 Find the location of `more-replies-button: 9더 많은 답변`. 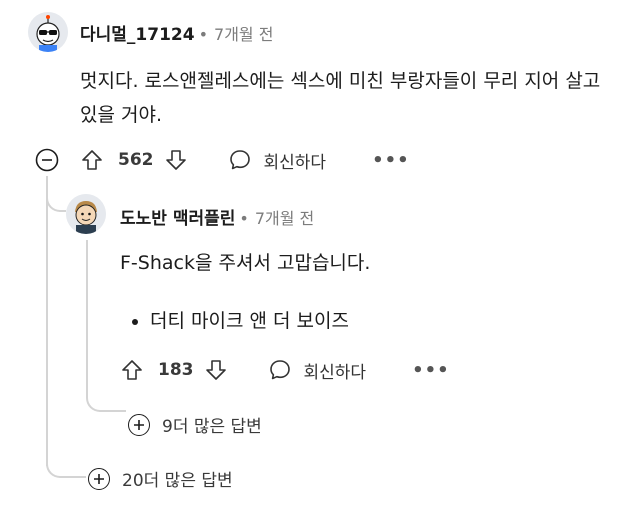

more-replies-button: 9더 많은 답변 is located at coordinates (195, 424).